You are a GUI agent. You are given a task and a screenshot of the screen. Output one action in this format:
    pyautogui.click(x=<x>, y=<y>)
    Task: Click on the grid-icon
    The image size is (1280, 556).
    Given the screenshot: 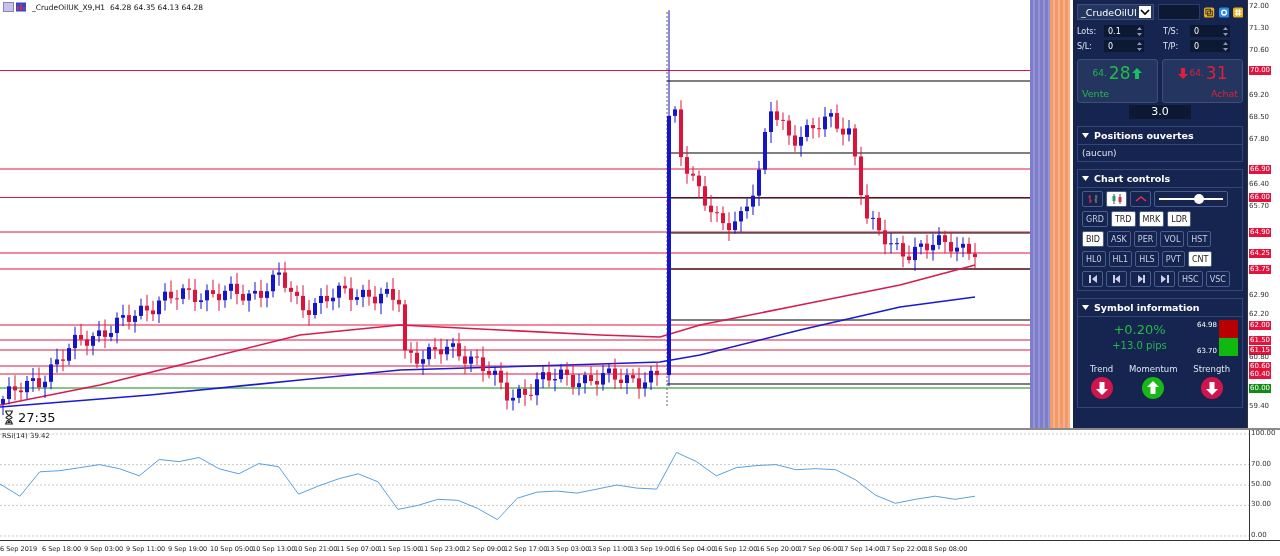 What is the action you would take?
    pyautogui.click(x=1237, y=12)
    